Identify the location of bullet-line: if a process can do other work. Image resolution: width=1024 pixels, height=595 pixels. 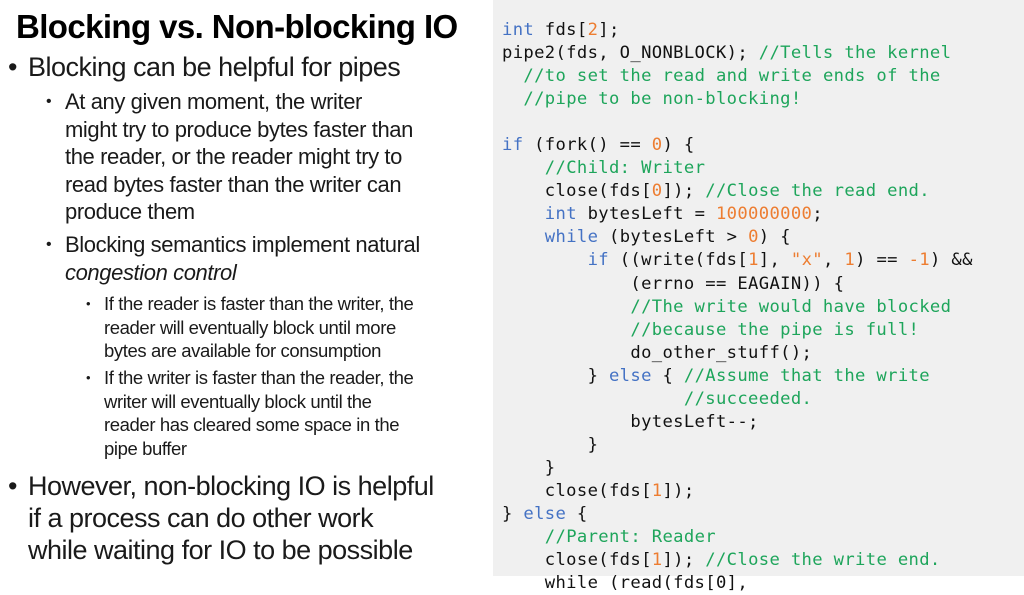
(201, 518).